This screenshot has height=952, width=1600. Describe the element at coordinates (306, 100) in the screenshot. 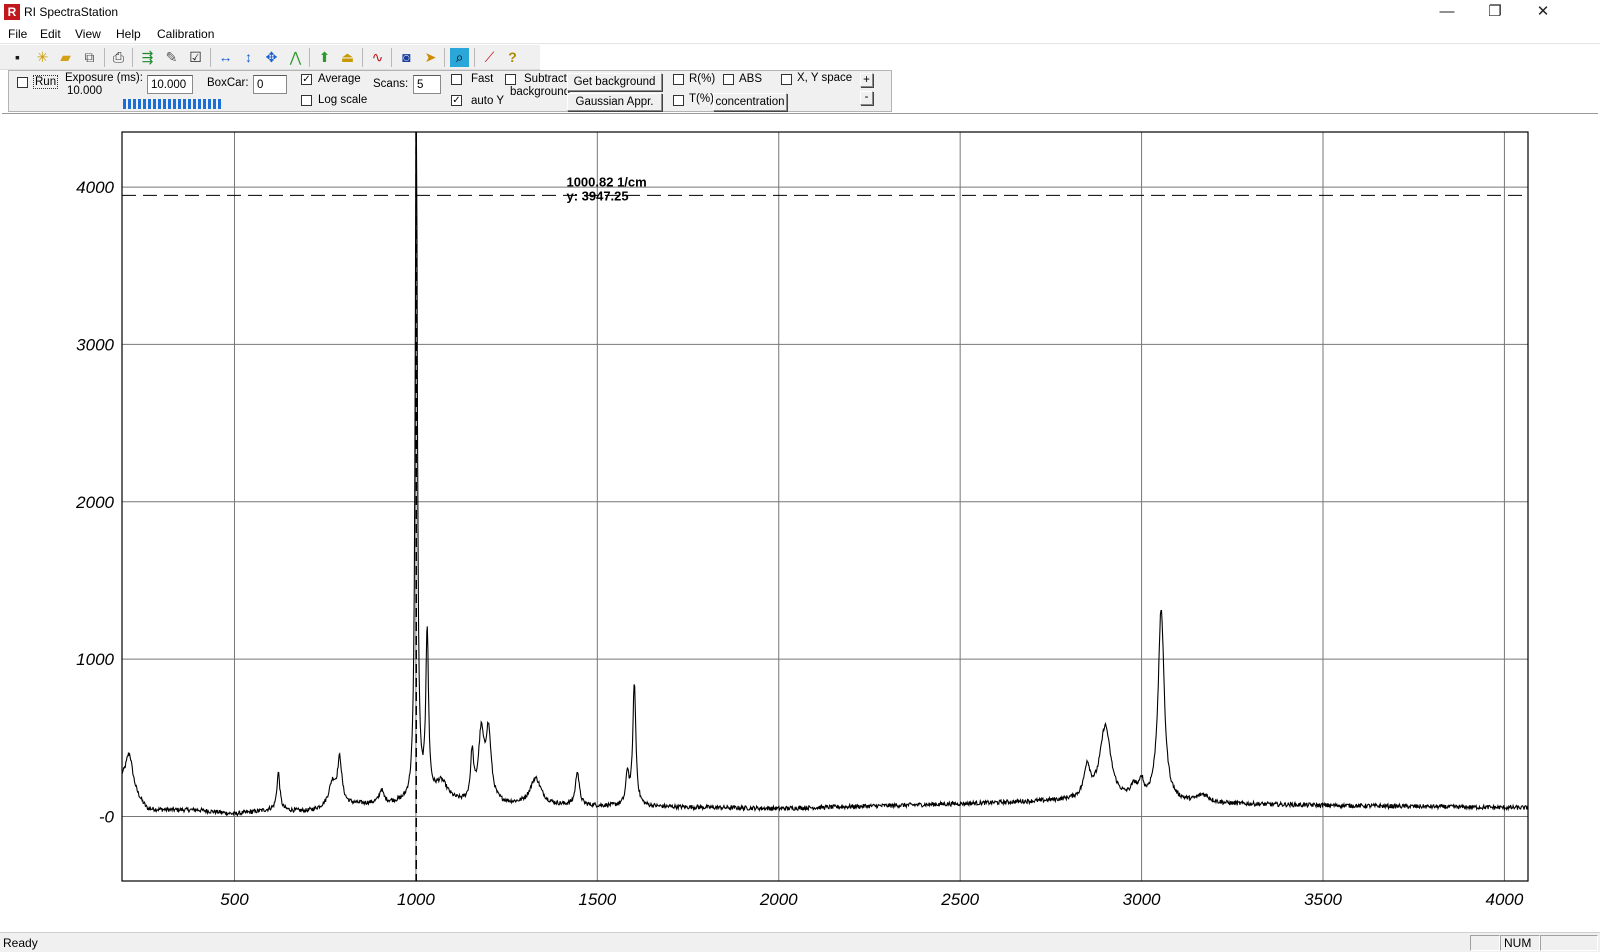

I see `log-scale-checkbox` at that location.